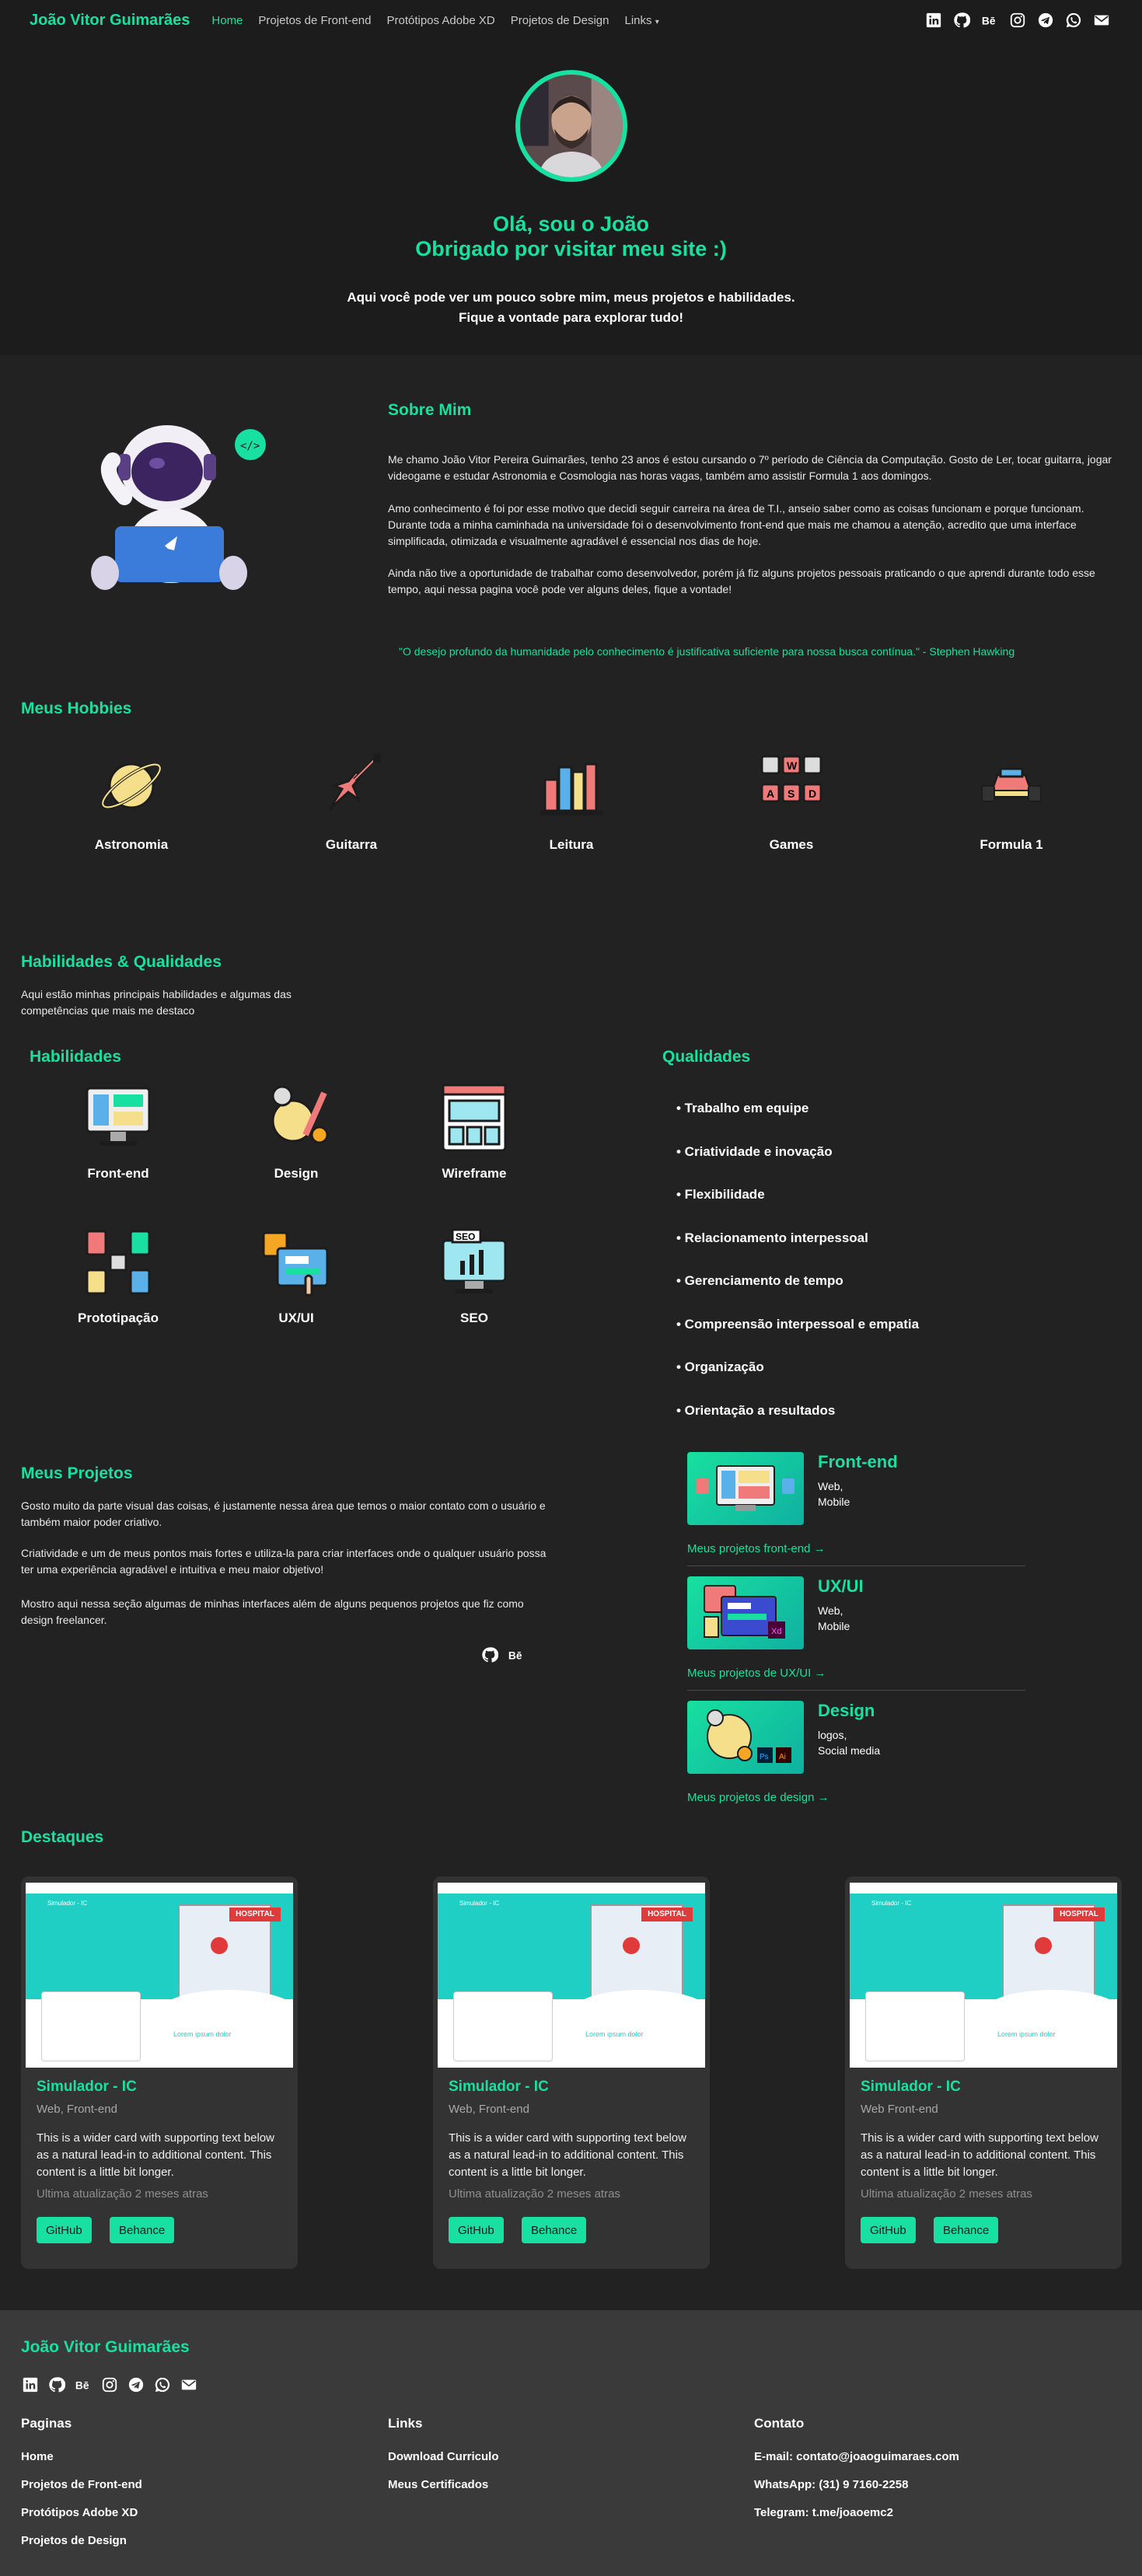 The height and width of the screenshot is (2576, 1142). What do you see at coordinates (430, 410) in the screenshot?
I see `sobre-title: Sobre Mim` at bounding box center [430, 410].